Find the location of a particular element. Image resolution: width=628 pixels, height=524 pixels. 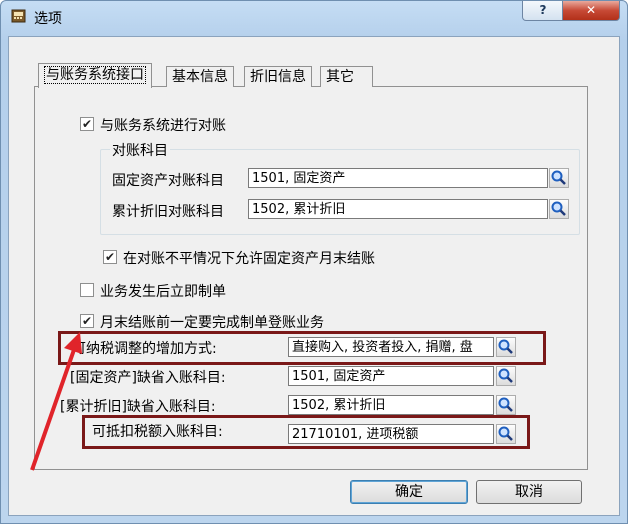

group-title: 对账科目 is located at coordinates (140, 150).